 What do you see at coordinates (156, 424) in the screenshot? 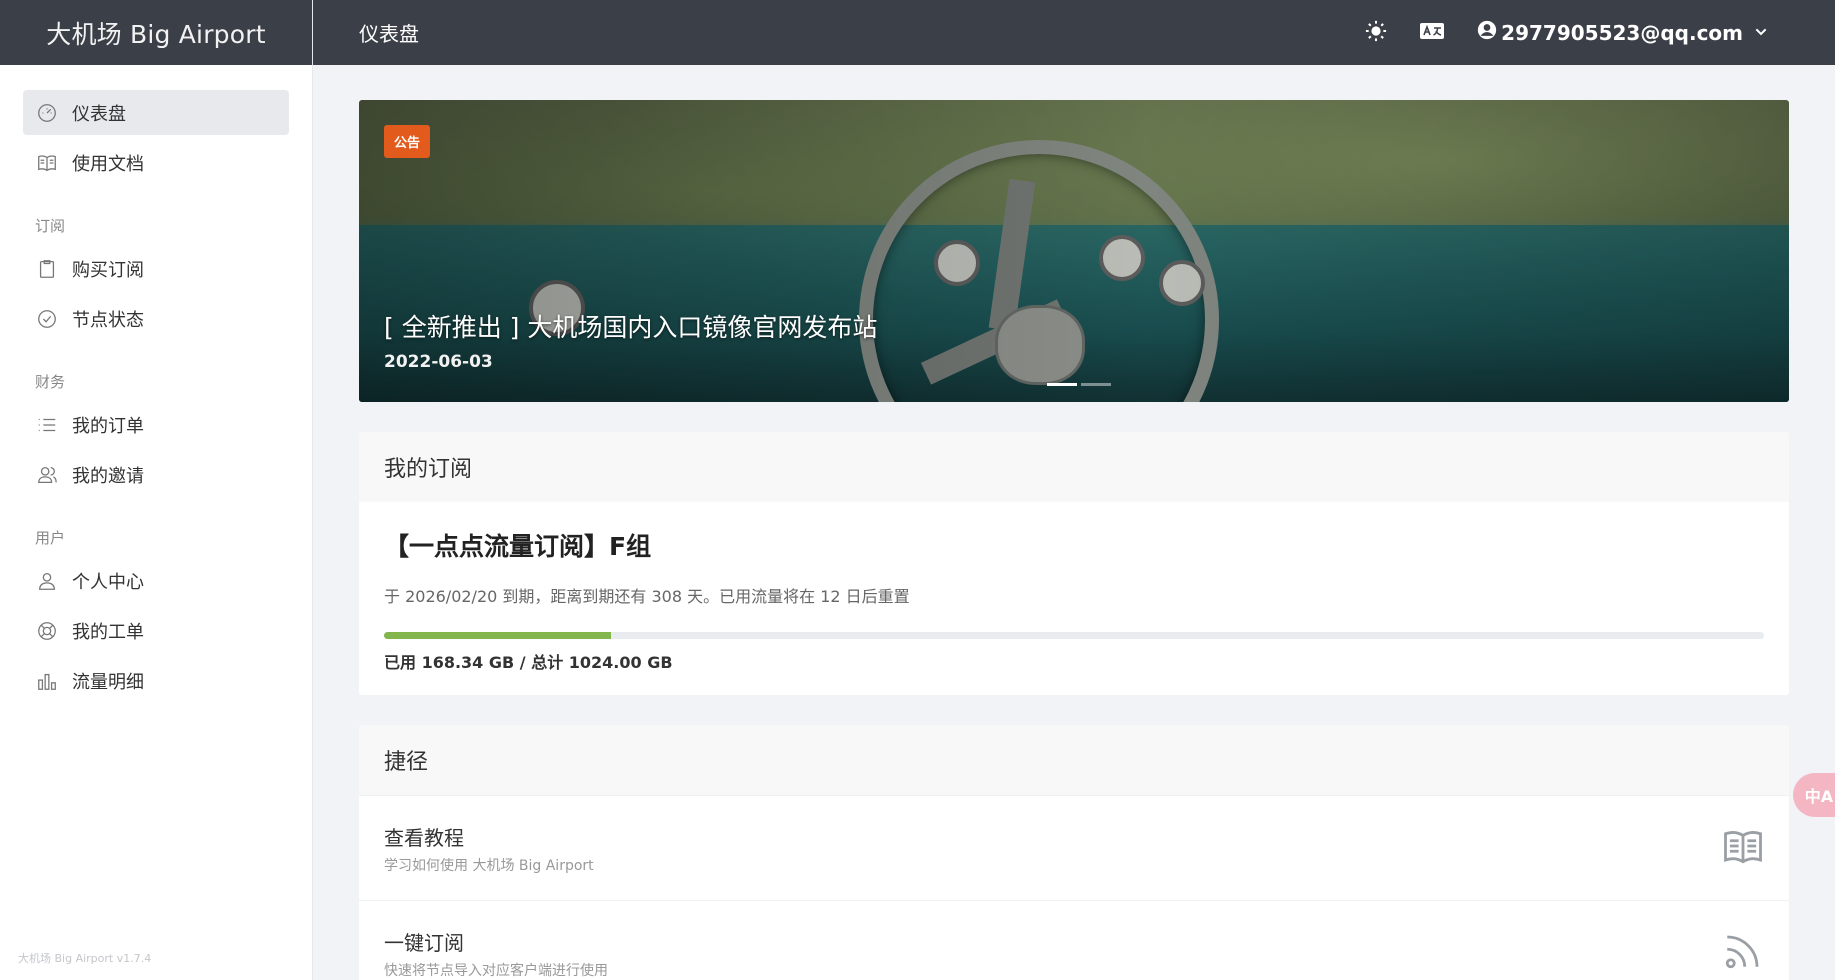
I see `sidebar-item-orders: 我的订单` at bounding box center [156, 424].